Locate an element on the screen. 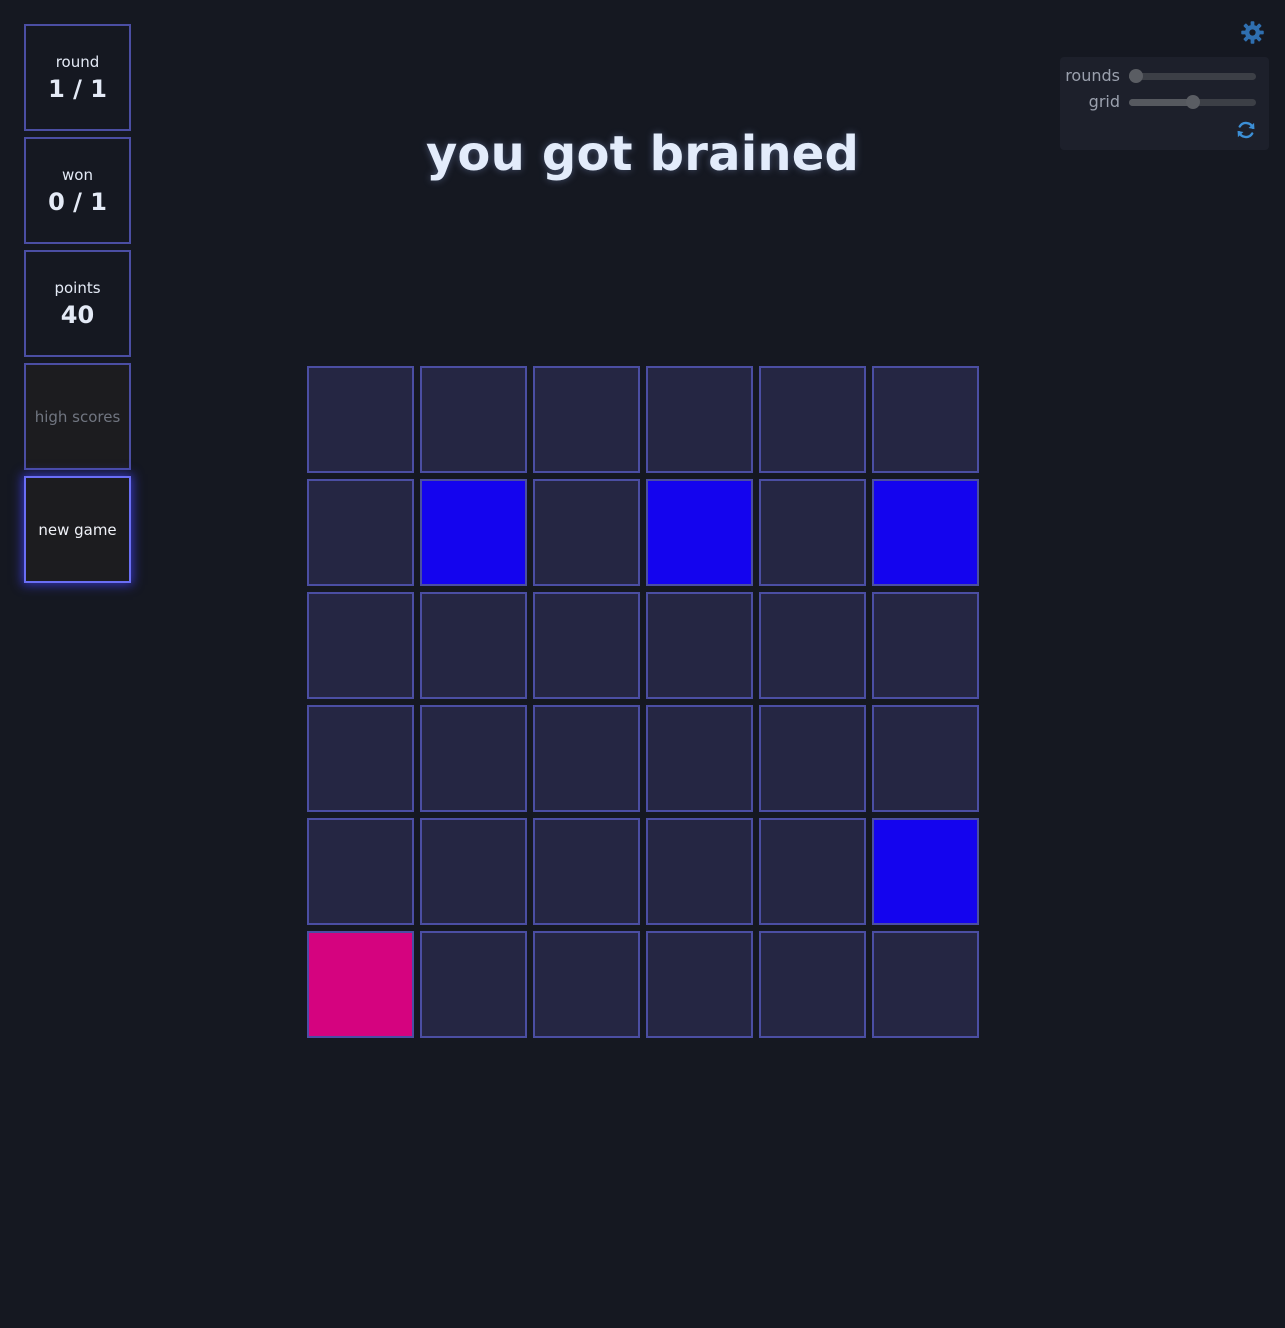 The image size is (1285, 1328). points-value: 40 is located at coordinates (77, 314).